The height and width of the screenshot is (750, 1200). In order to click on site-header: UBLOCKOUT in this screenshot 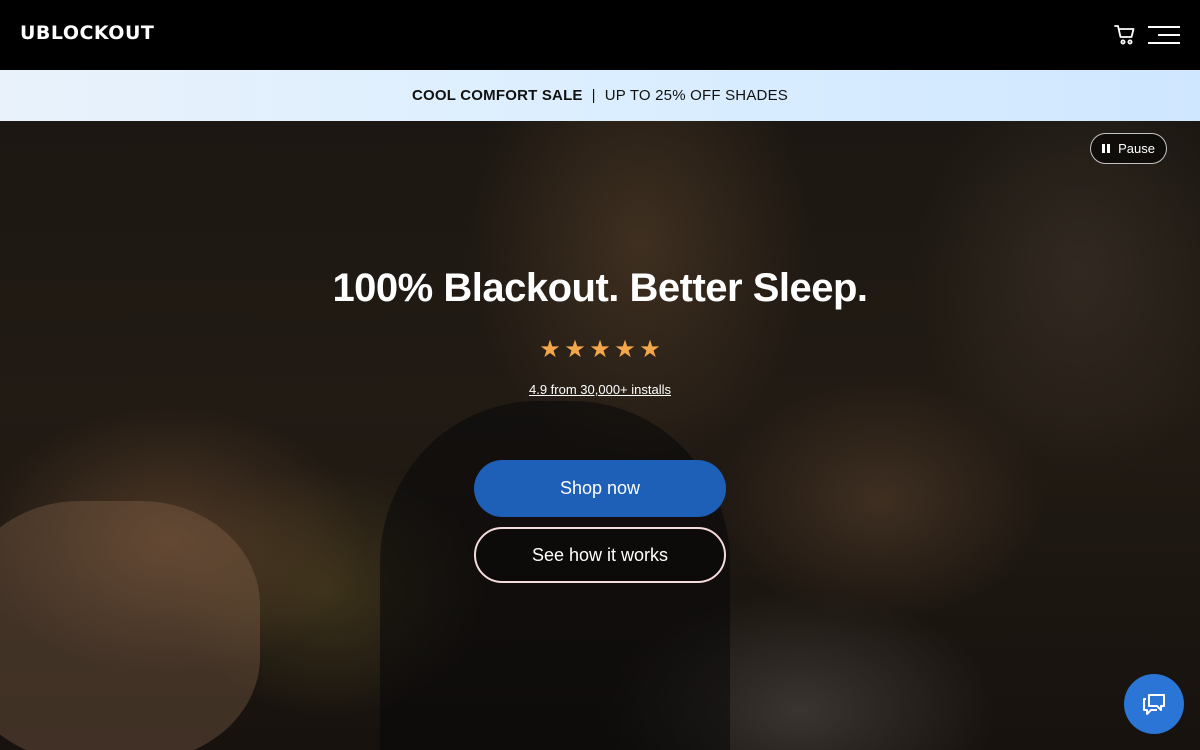, I will do `click(600, 35)`.